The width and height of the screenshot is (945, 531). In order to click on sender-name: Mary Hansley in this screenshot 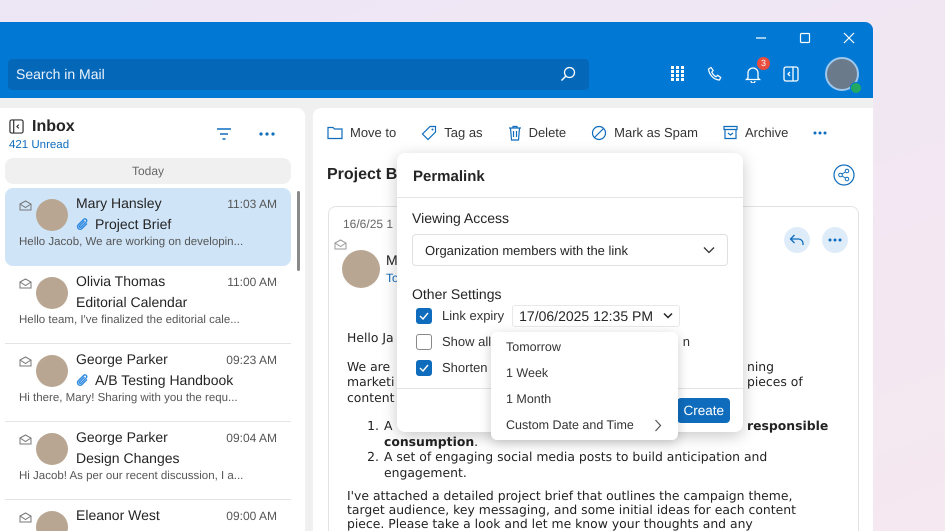, I will do `click(119, 203)`.